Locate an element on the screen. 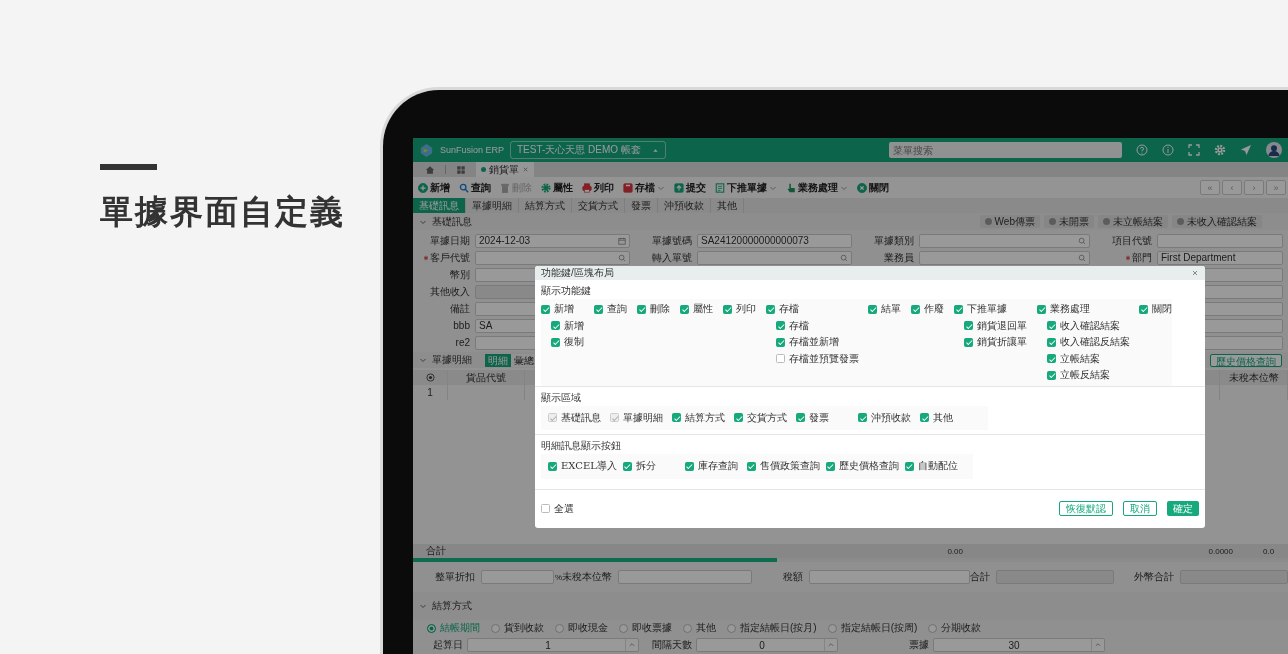 The image size is (1288, 654). radio-label: 結帳期間 is located at coordinates (460, 628).